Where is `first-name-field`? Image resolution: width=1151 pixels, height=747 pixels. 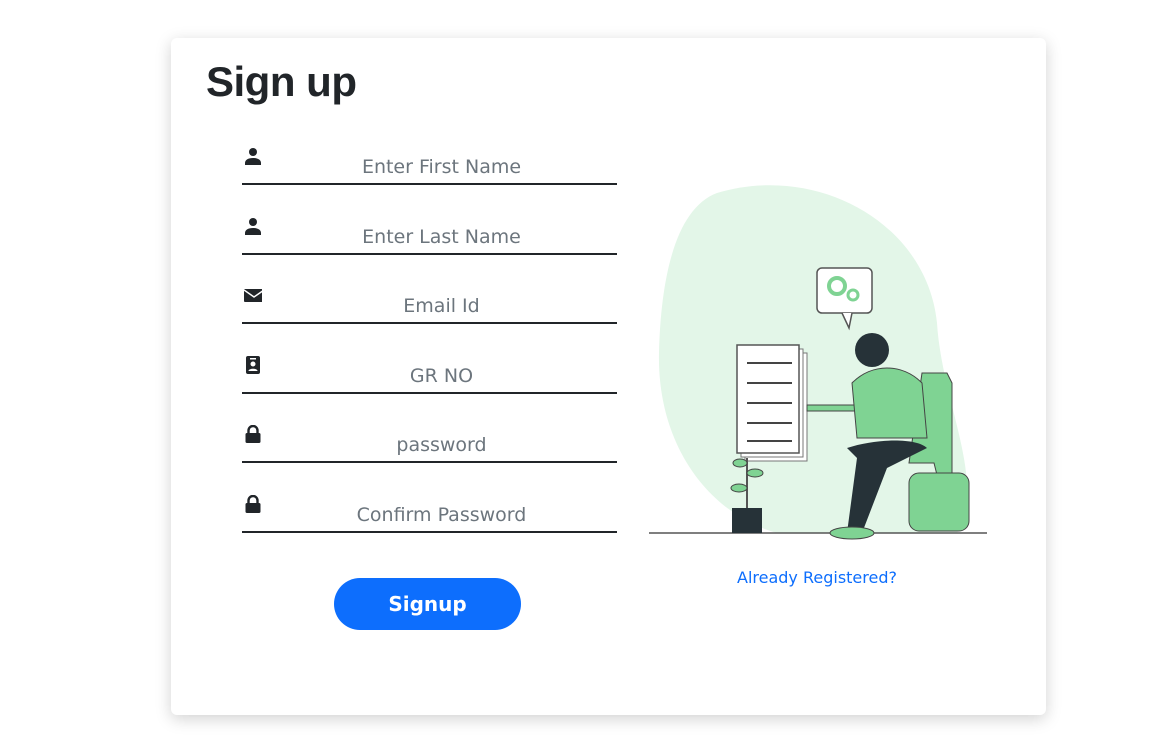 first-name-field is located at coordinates (429, 164).